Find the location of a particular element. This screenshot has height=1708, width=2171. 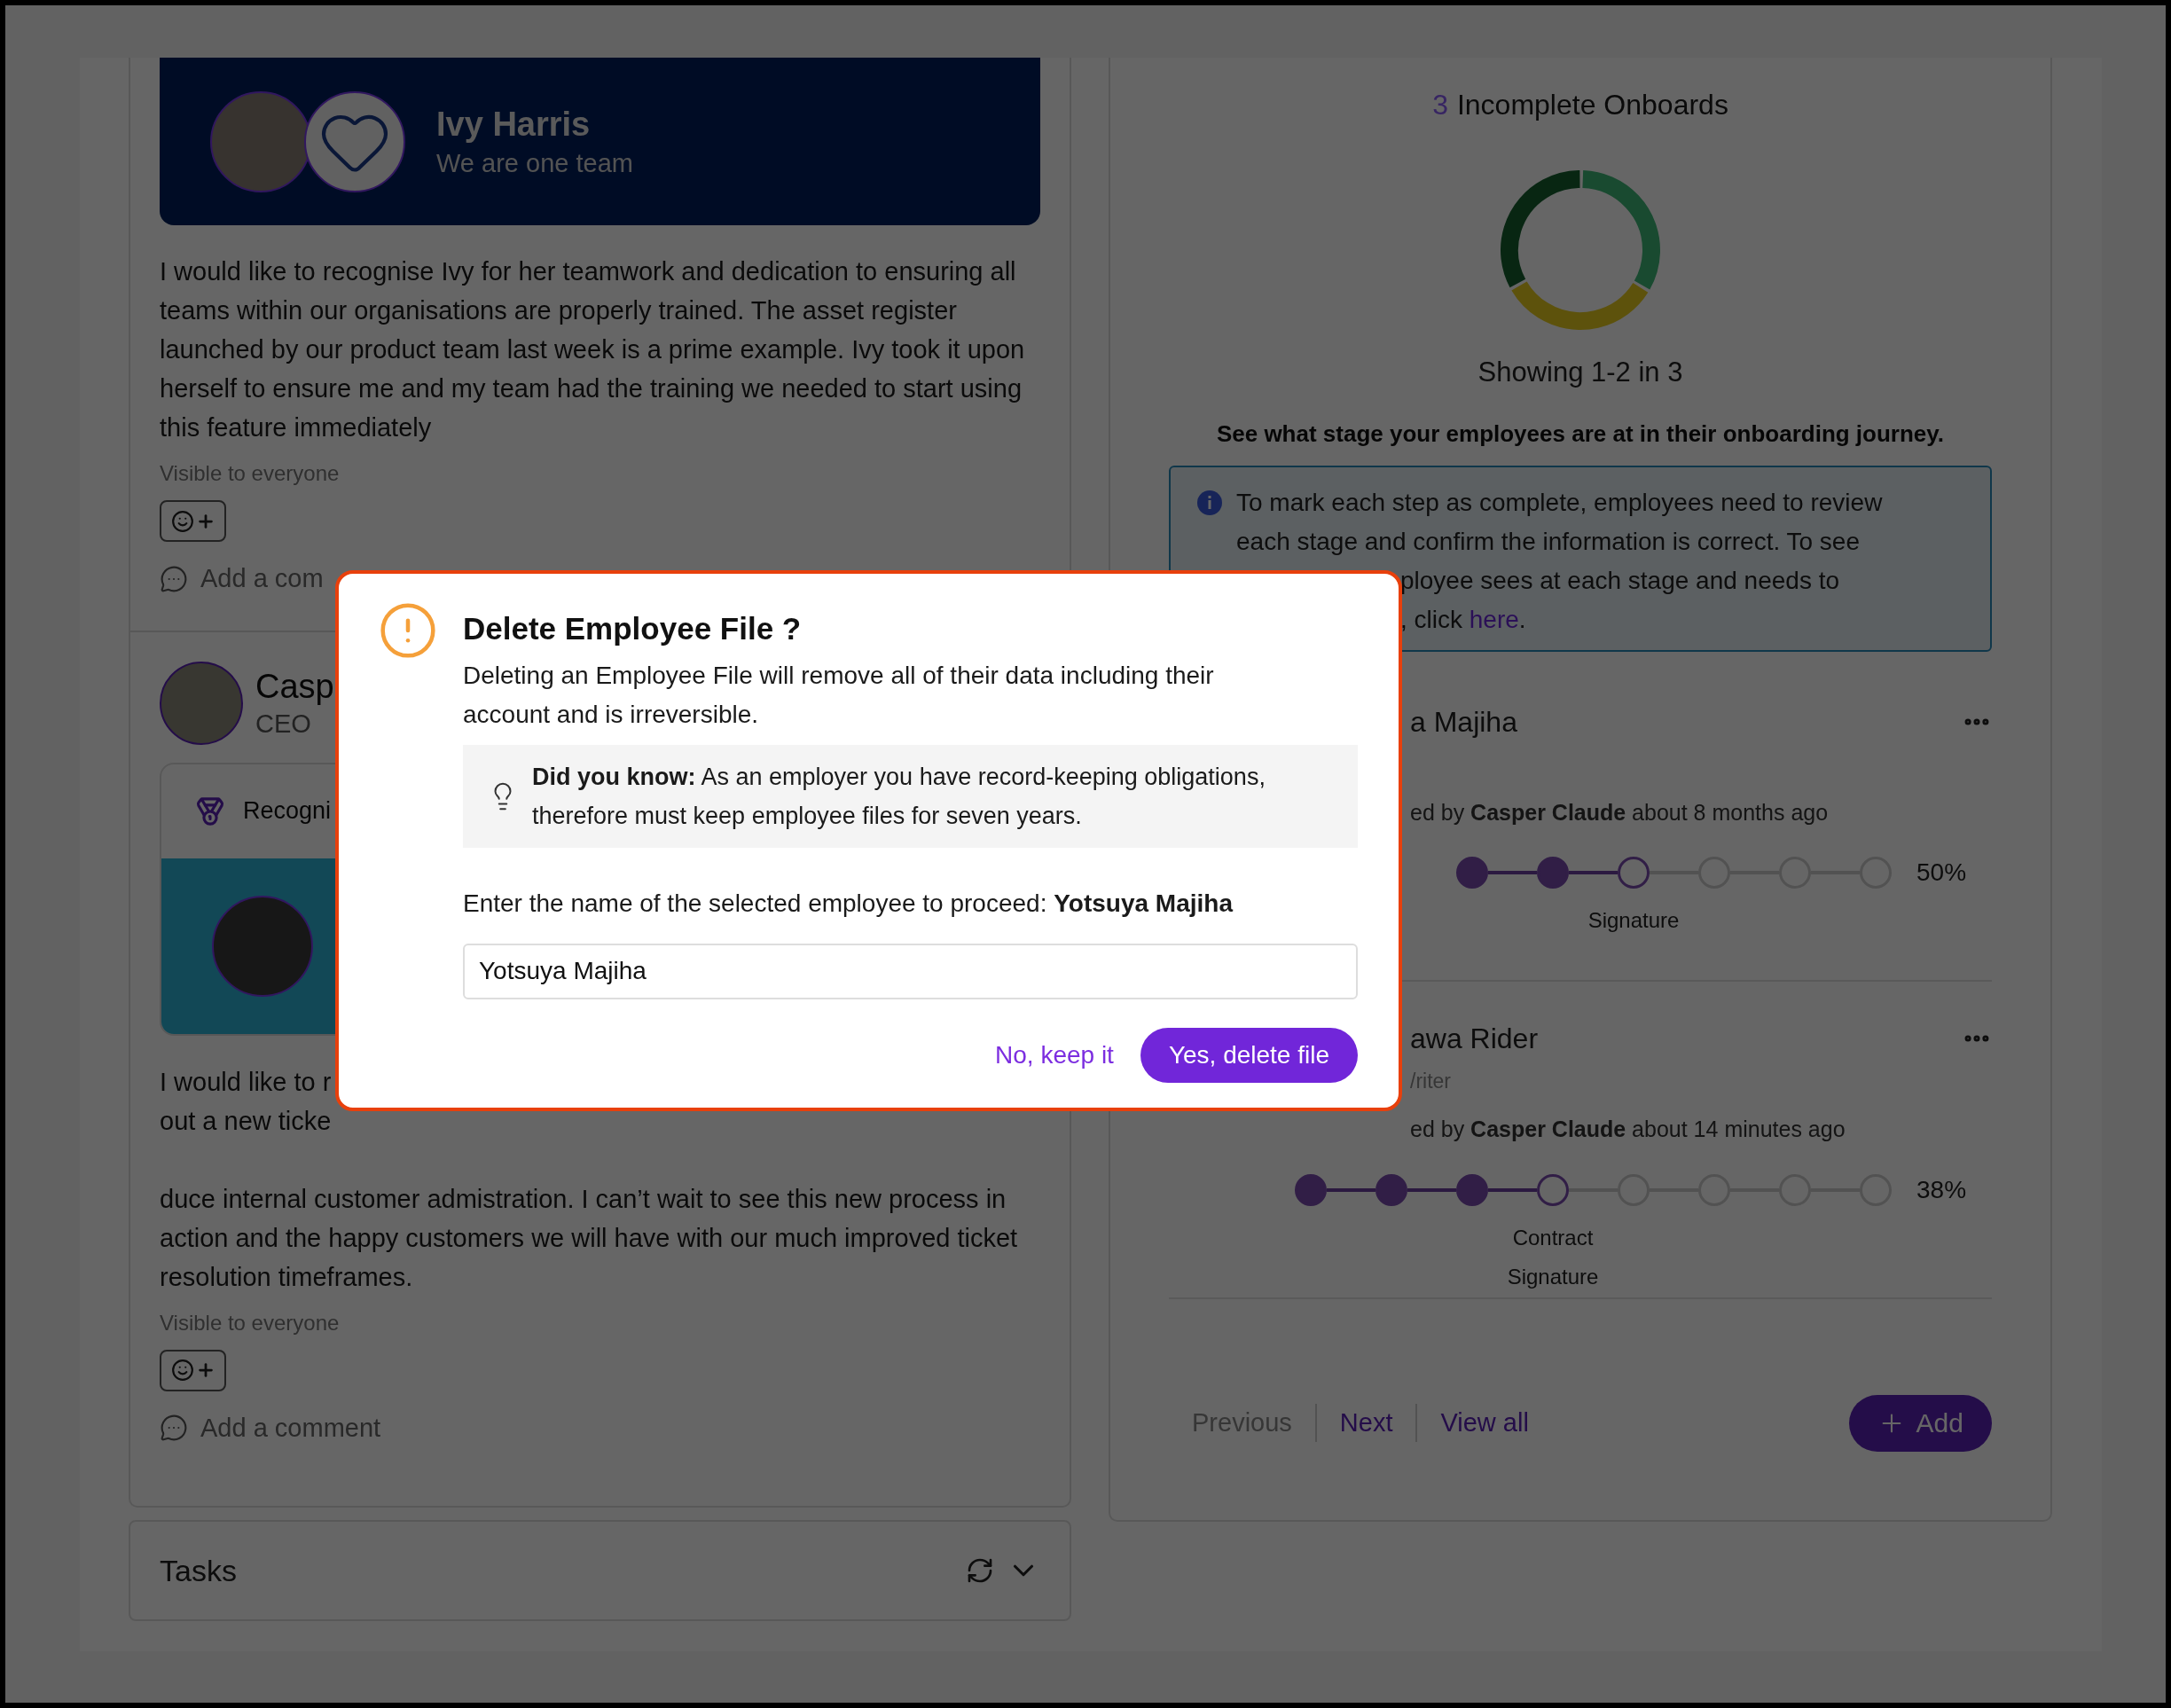

employee-name: a Majiha is located at coordinates (1463, 722).